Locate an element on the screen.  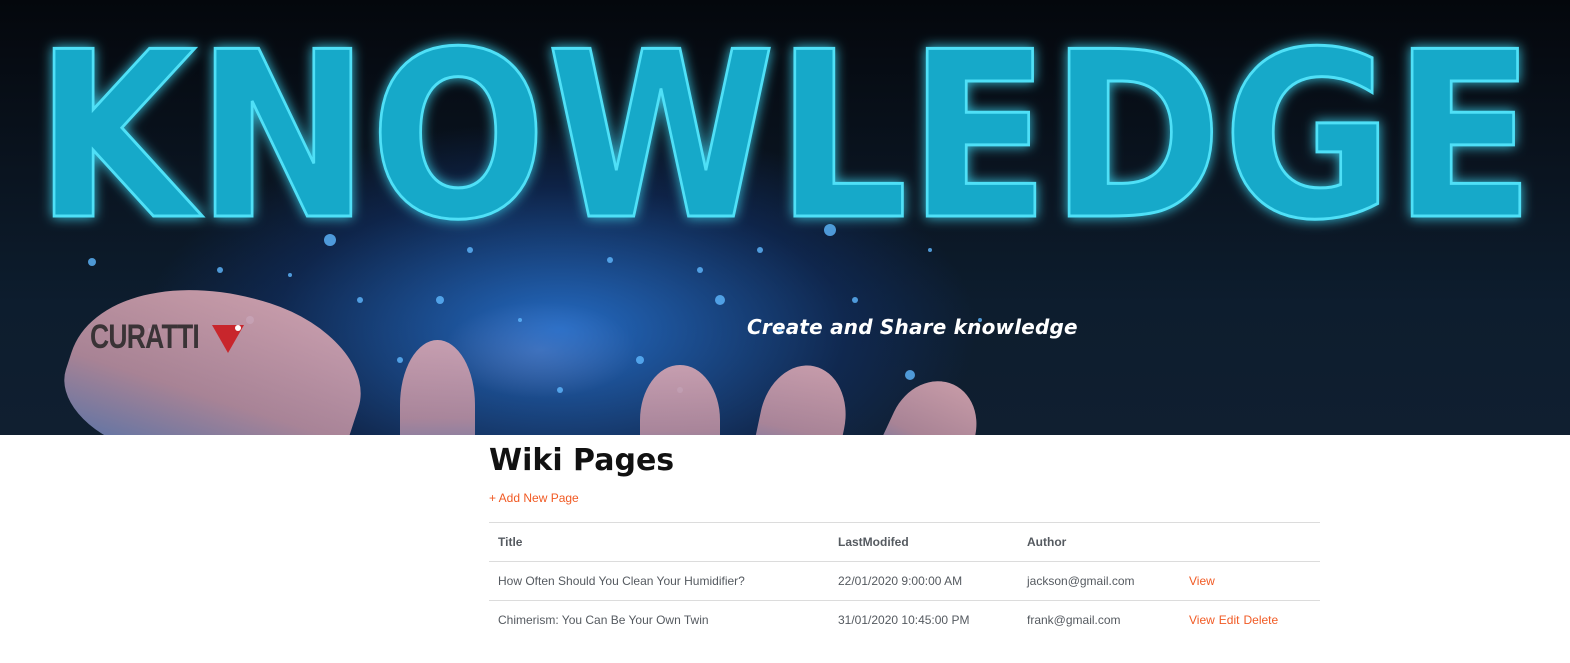
row-title: Chimerism: You Can Be Your Own Twin is located at coordinates (659, 619).